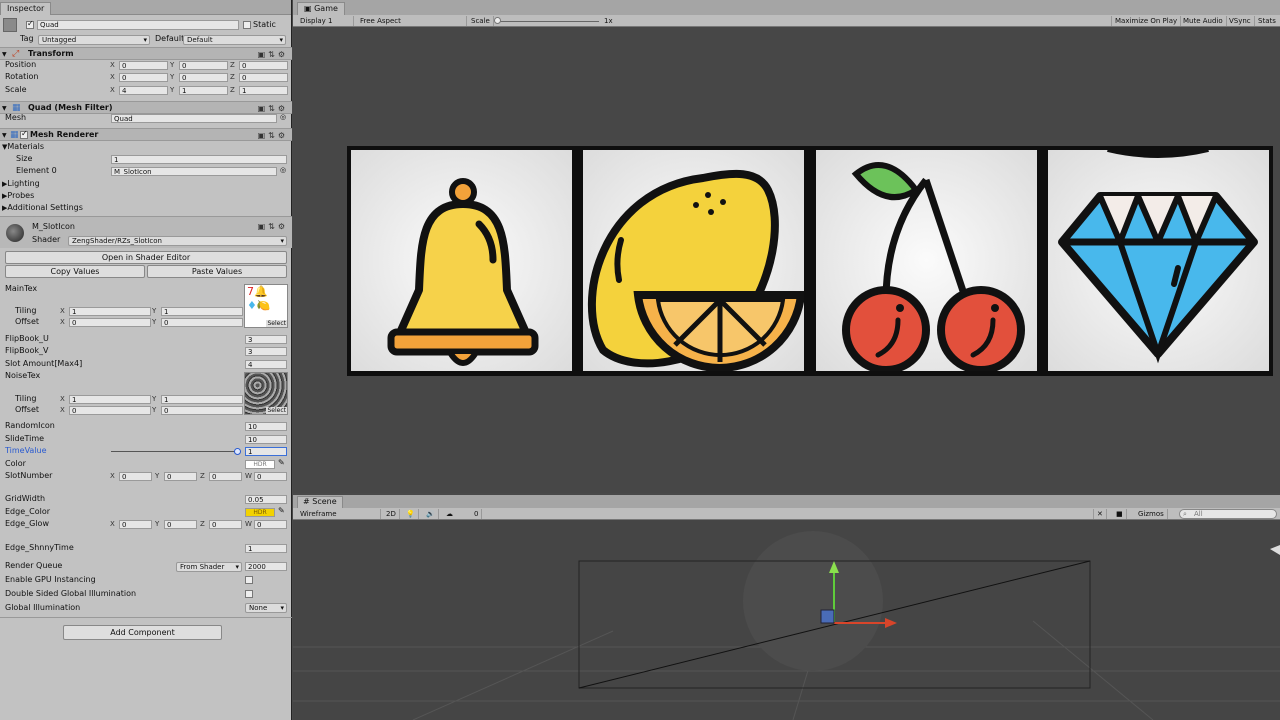 This screenshot has width=1280, height=720. What do you see at coordinates (209, 567) in the screenshot?
I see `renderqueue-mode-dropdown: From Shader` at bounding box center [209, 567].